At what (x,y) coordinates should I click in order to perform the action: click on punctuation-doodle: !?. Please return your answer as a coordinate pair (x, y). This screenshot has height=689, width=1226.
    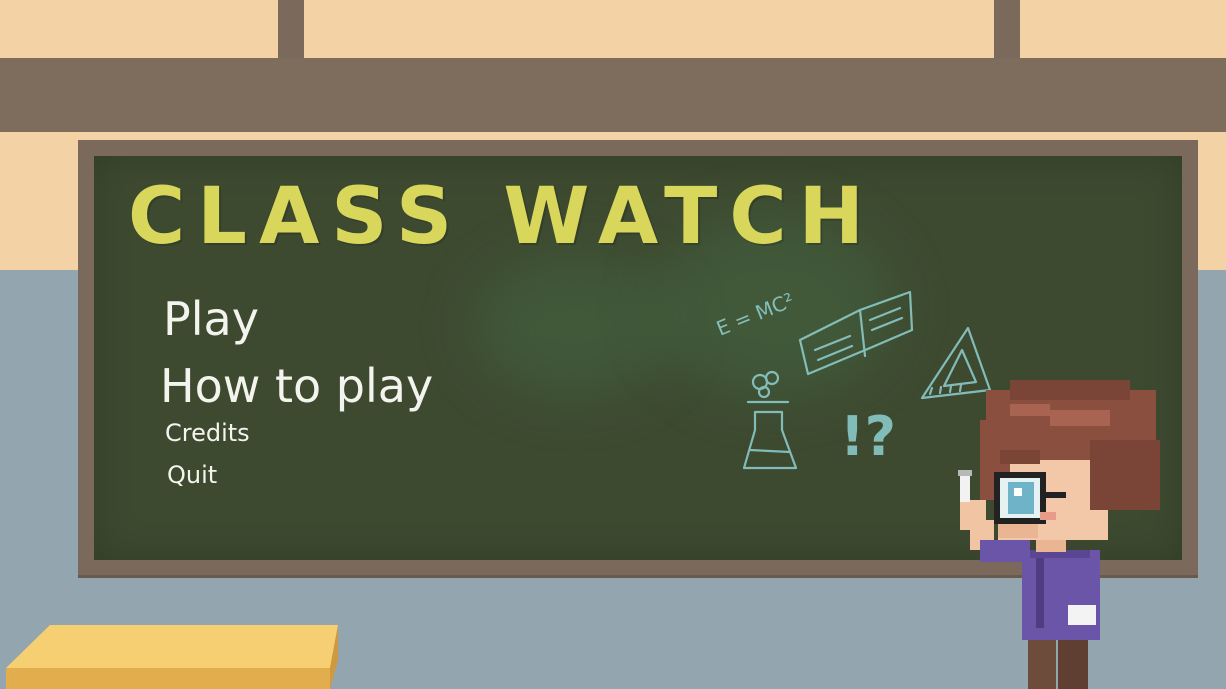
    Looking at the image, I should click on (868, 436).